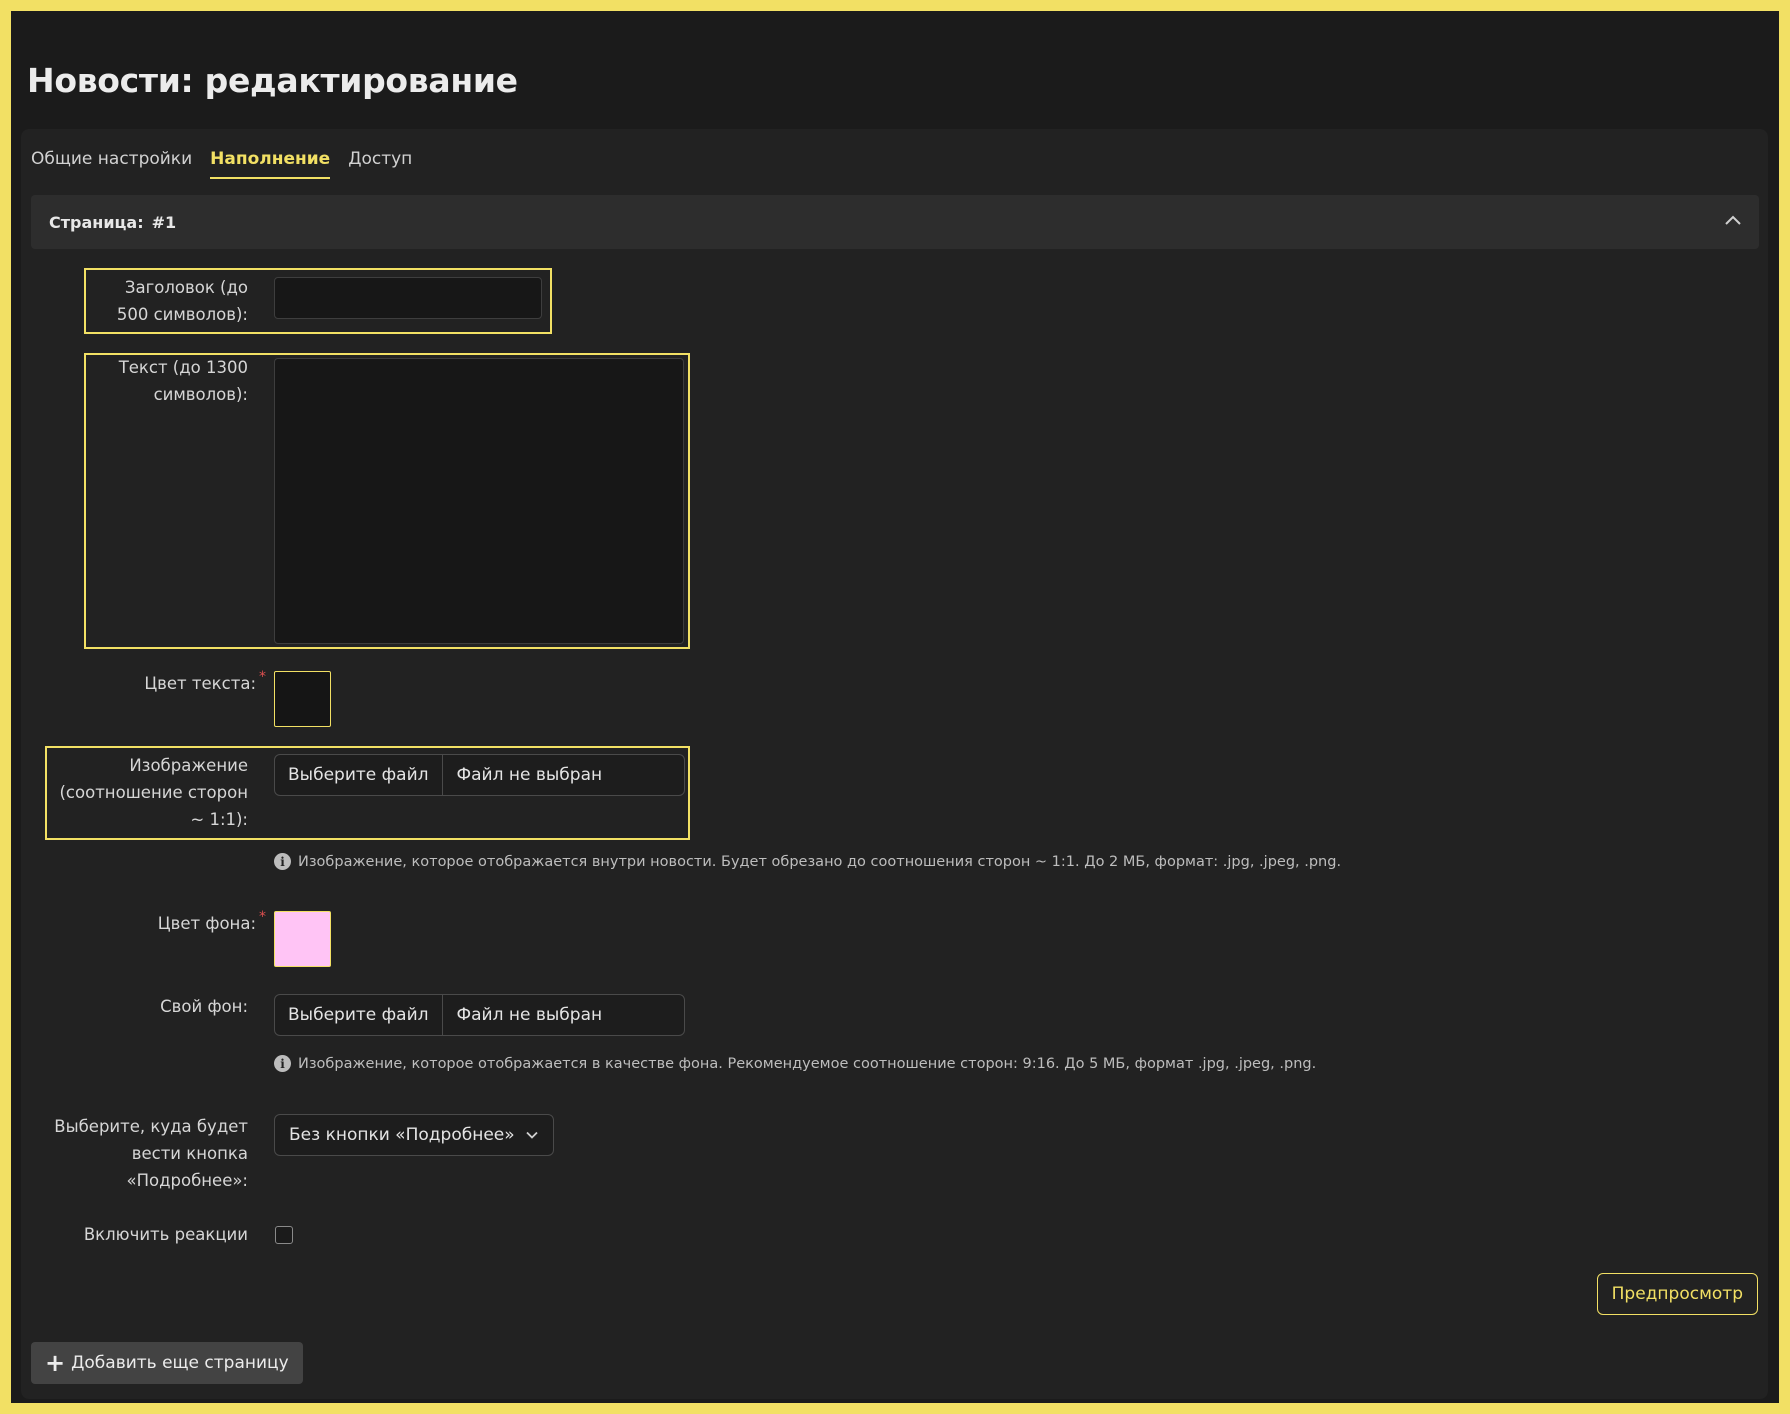 The width and height of the screenshot is (1790, 1414). Describe the element at coordinates (272, 80) in the screenshot. I see `page-title: Новости: редактирование` at that location.